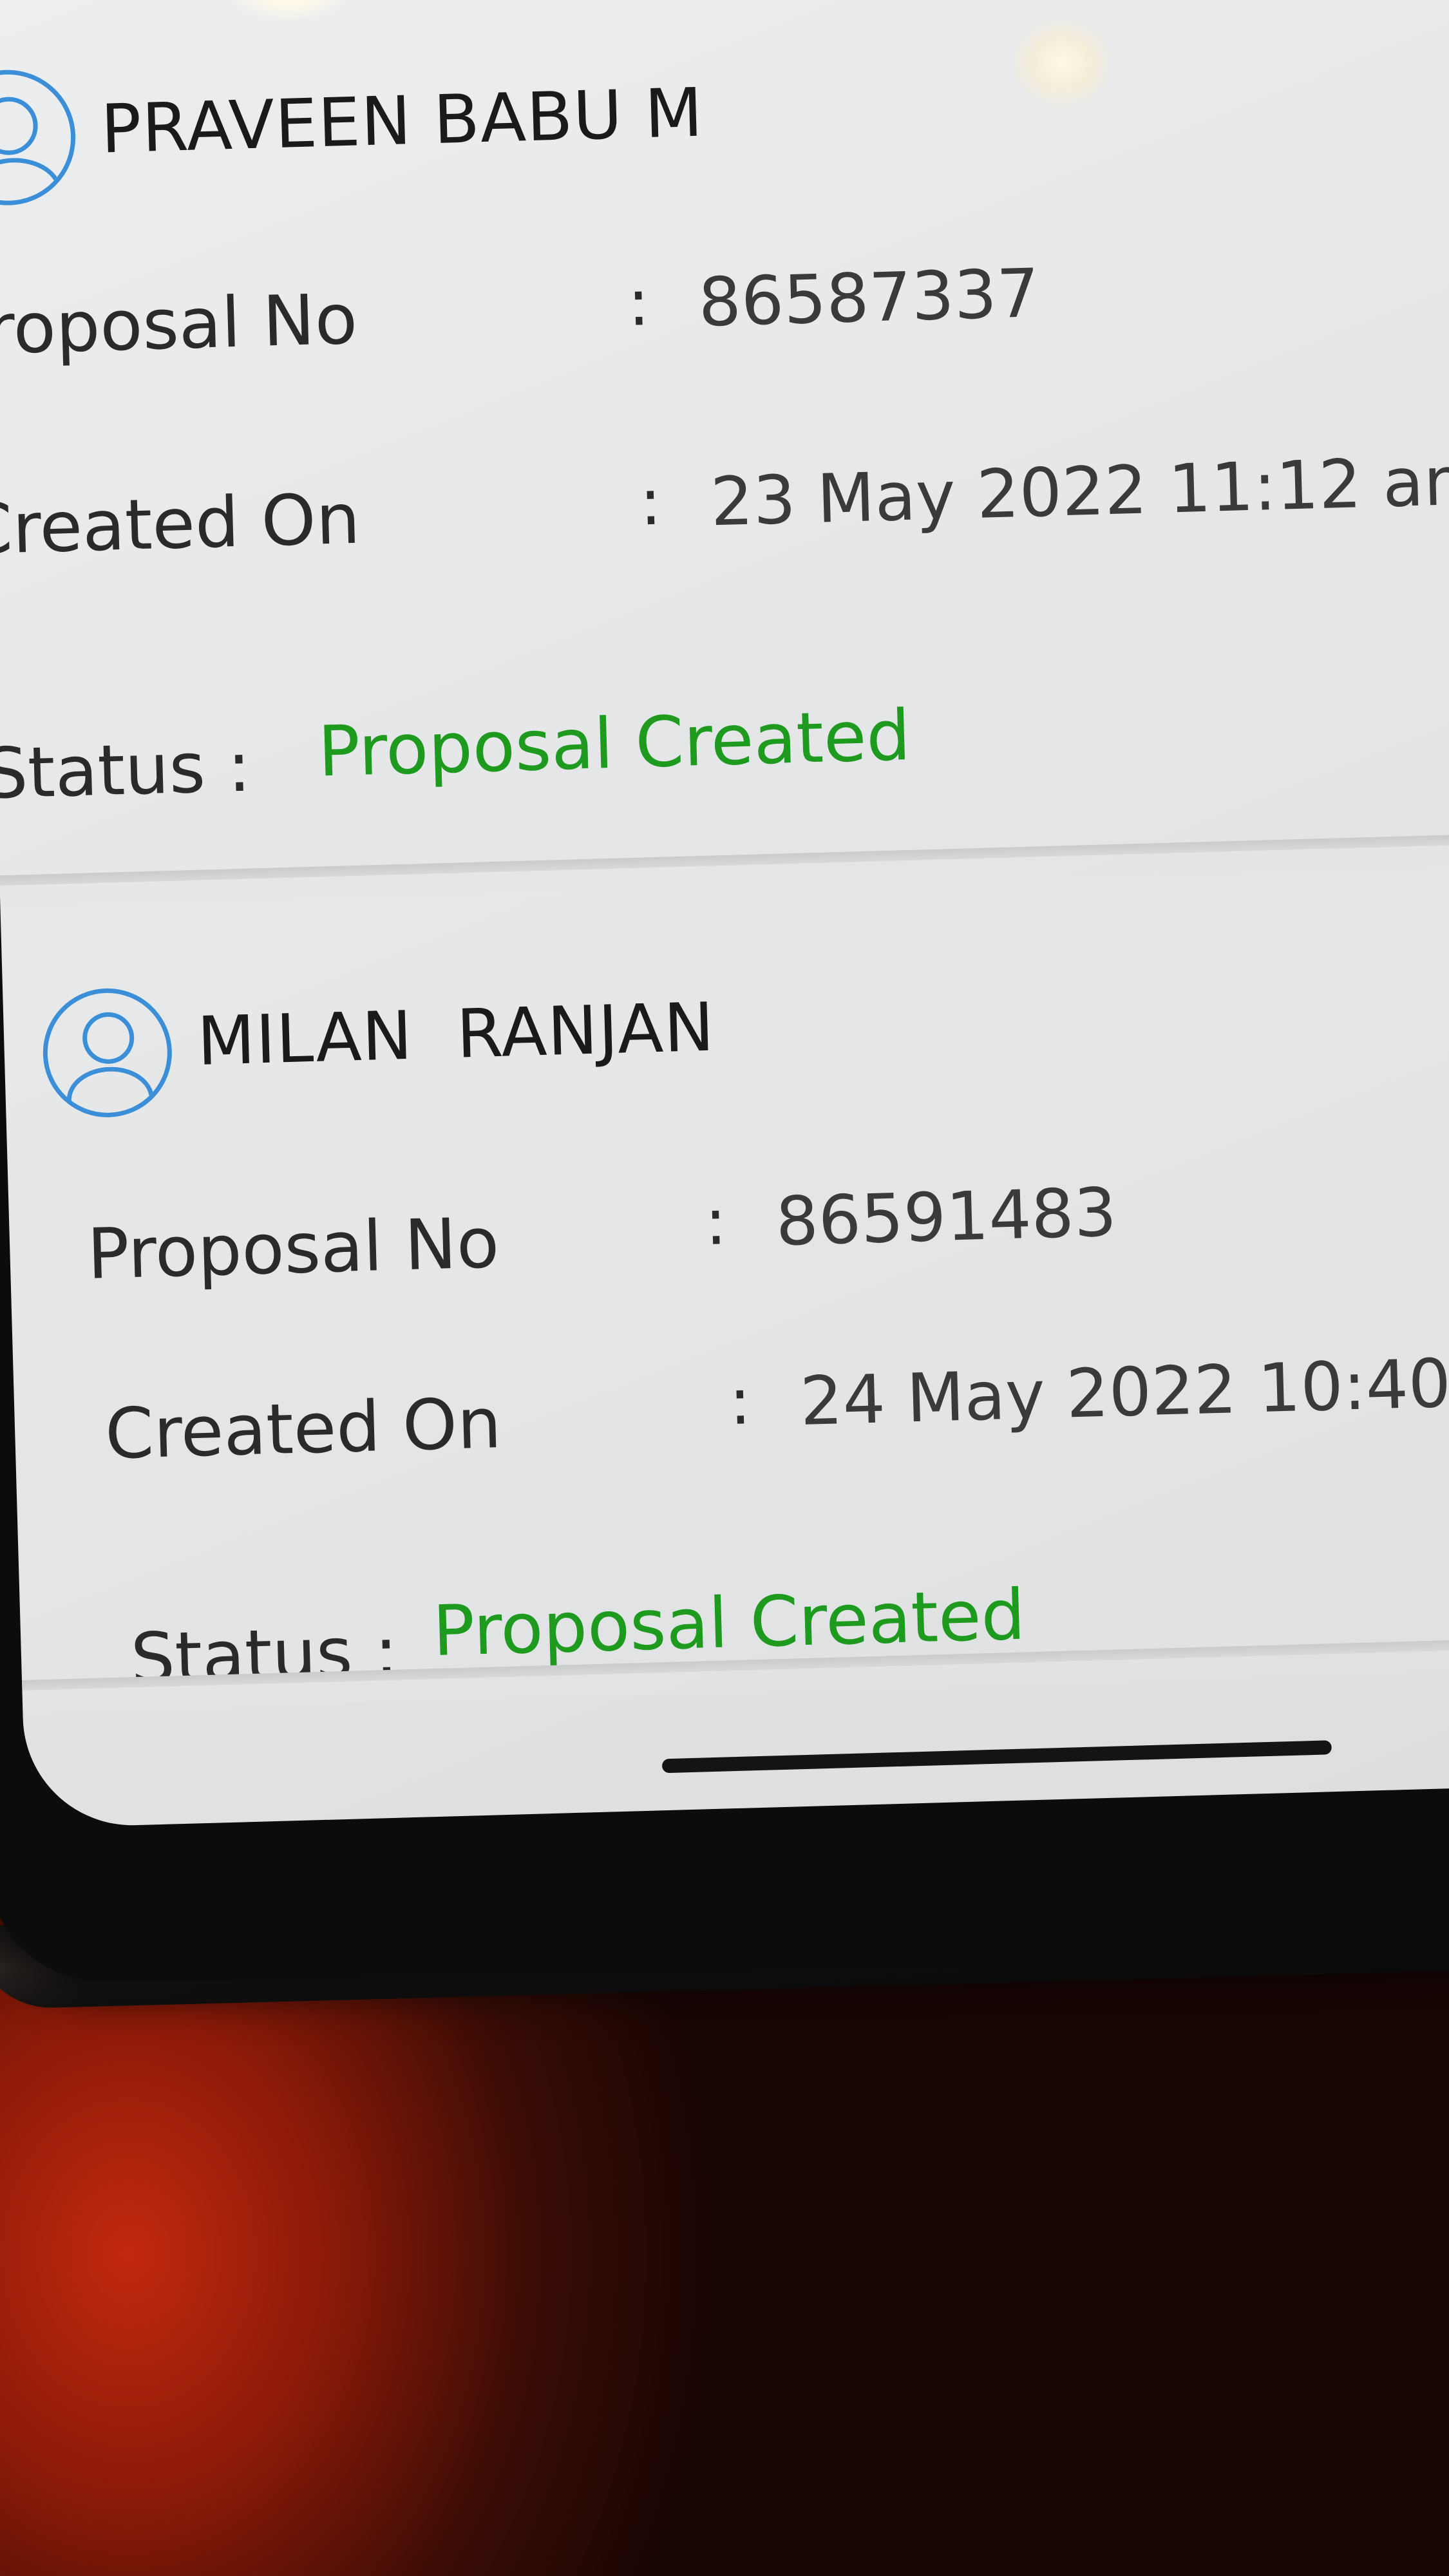 This screenshot has height=2576, width=1449. Describe the element at coordinates (1079, 491) in the screenshot. I see `created-on-value: 23 May 2022 11:12 am` at that location.